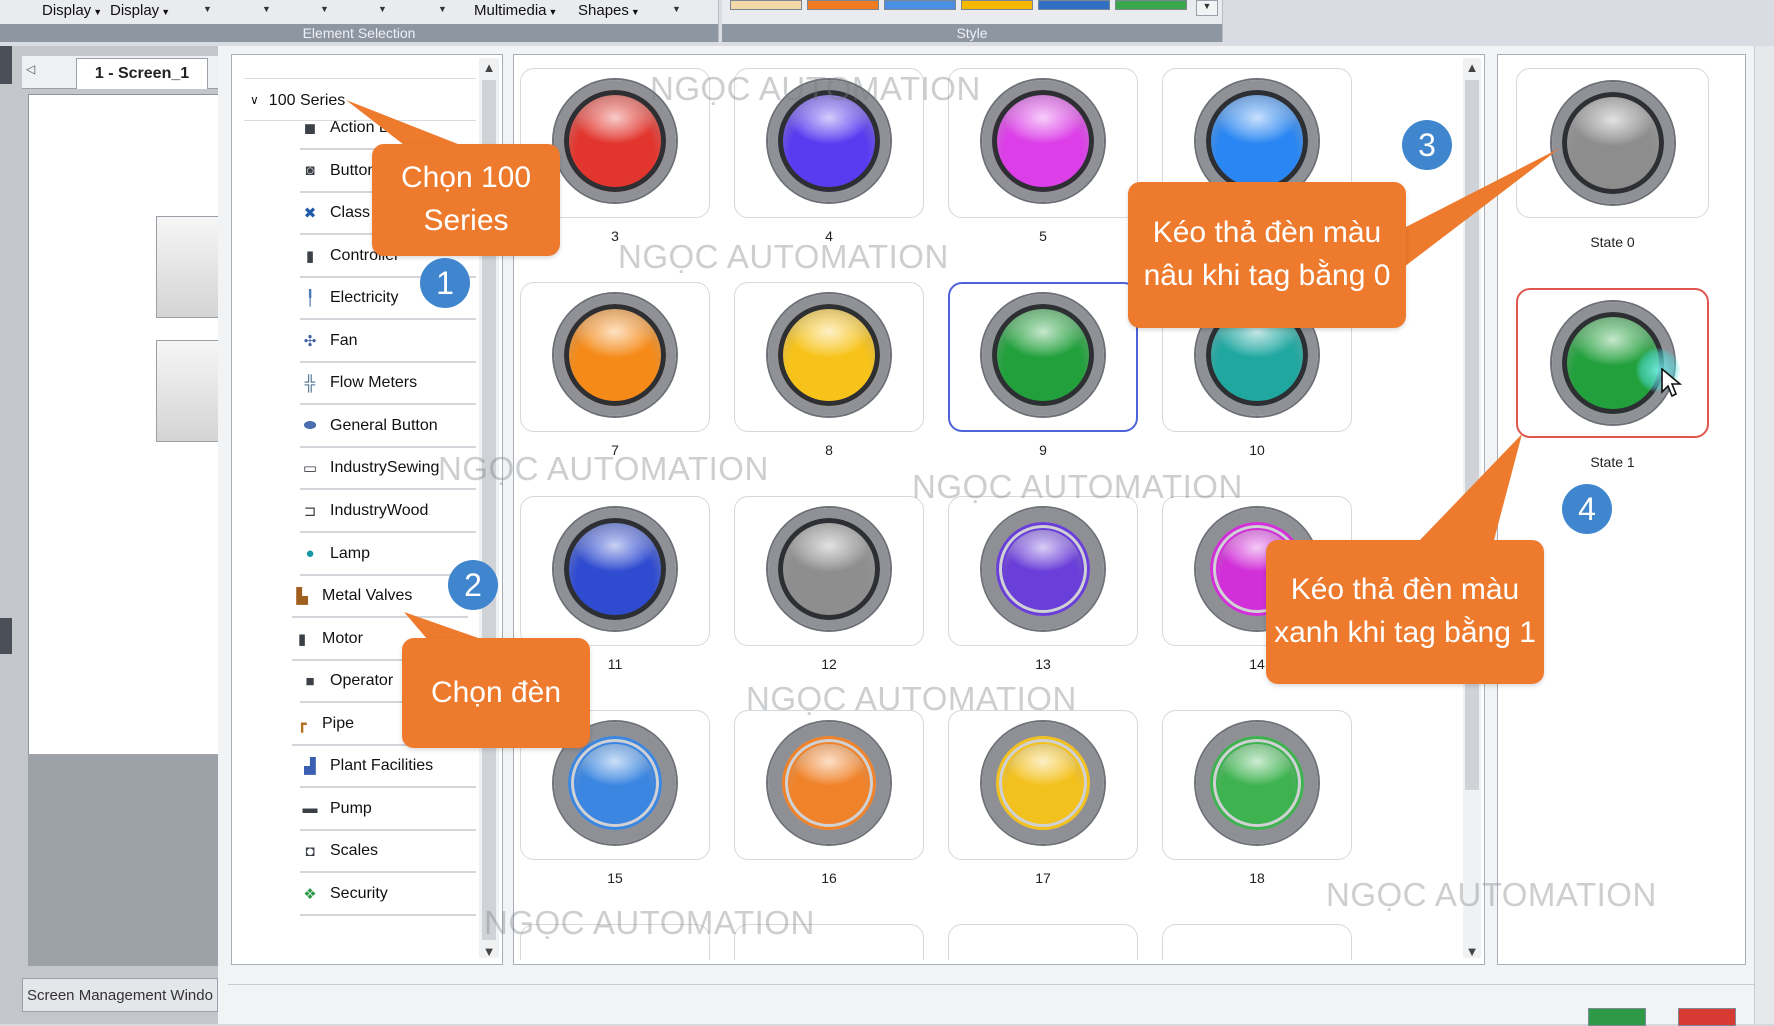 The height and width of the screenshot is (1026, 1774). I want to click on state-label: State 0, so click(1612, 242).